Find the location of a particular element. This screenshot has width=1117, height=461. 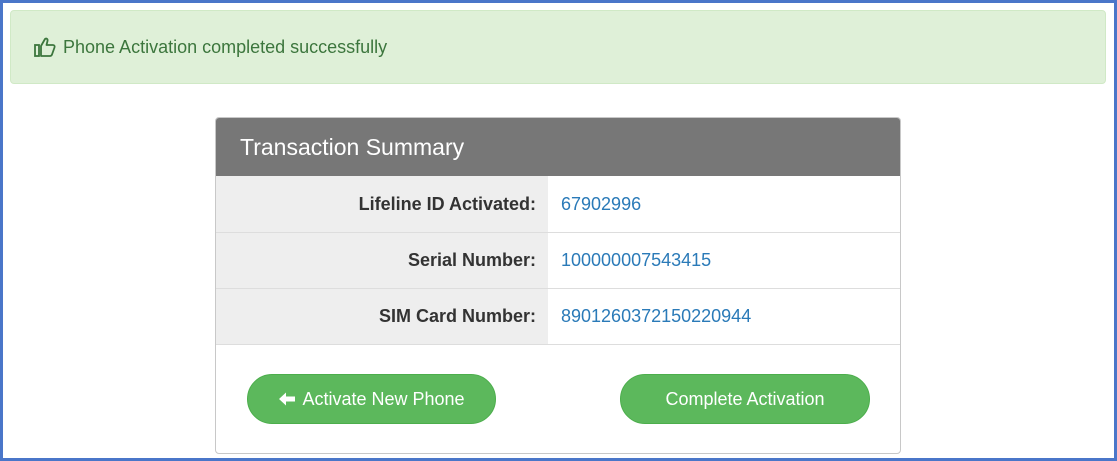

lifeline-id-value: 67902996 is located at coordinates (601, 203).